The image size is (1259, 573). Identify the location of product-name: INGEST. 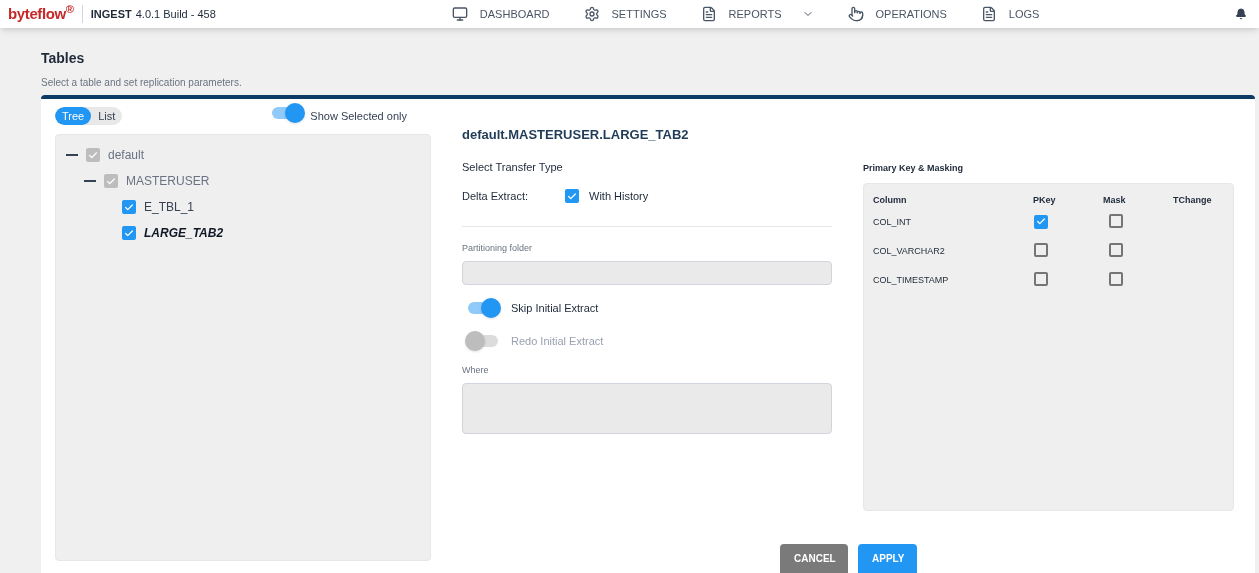
(111, 14).